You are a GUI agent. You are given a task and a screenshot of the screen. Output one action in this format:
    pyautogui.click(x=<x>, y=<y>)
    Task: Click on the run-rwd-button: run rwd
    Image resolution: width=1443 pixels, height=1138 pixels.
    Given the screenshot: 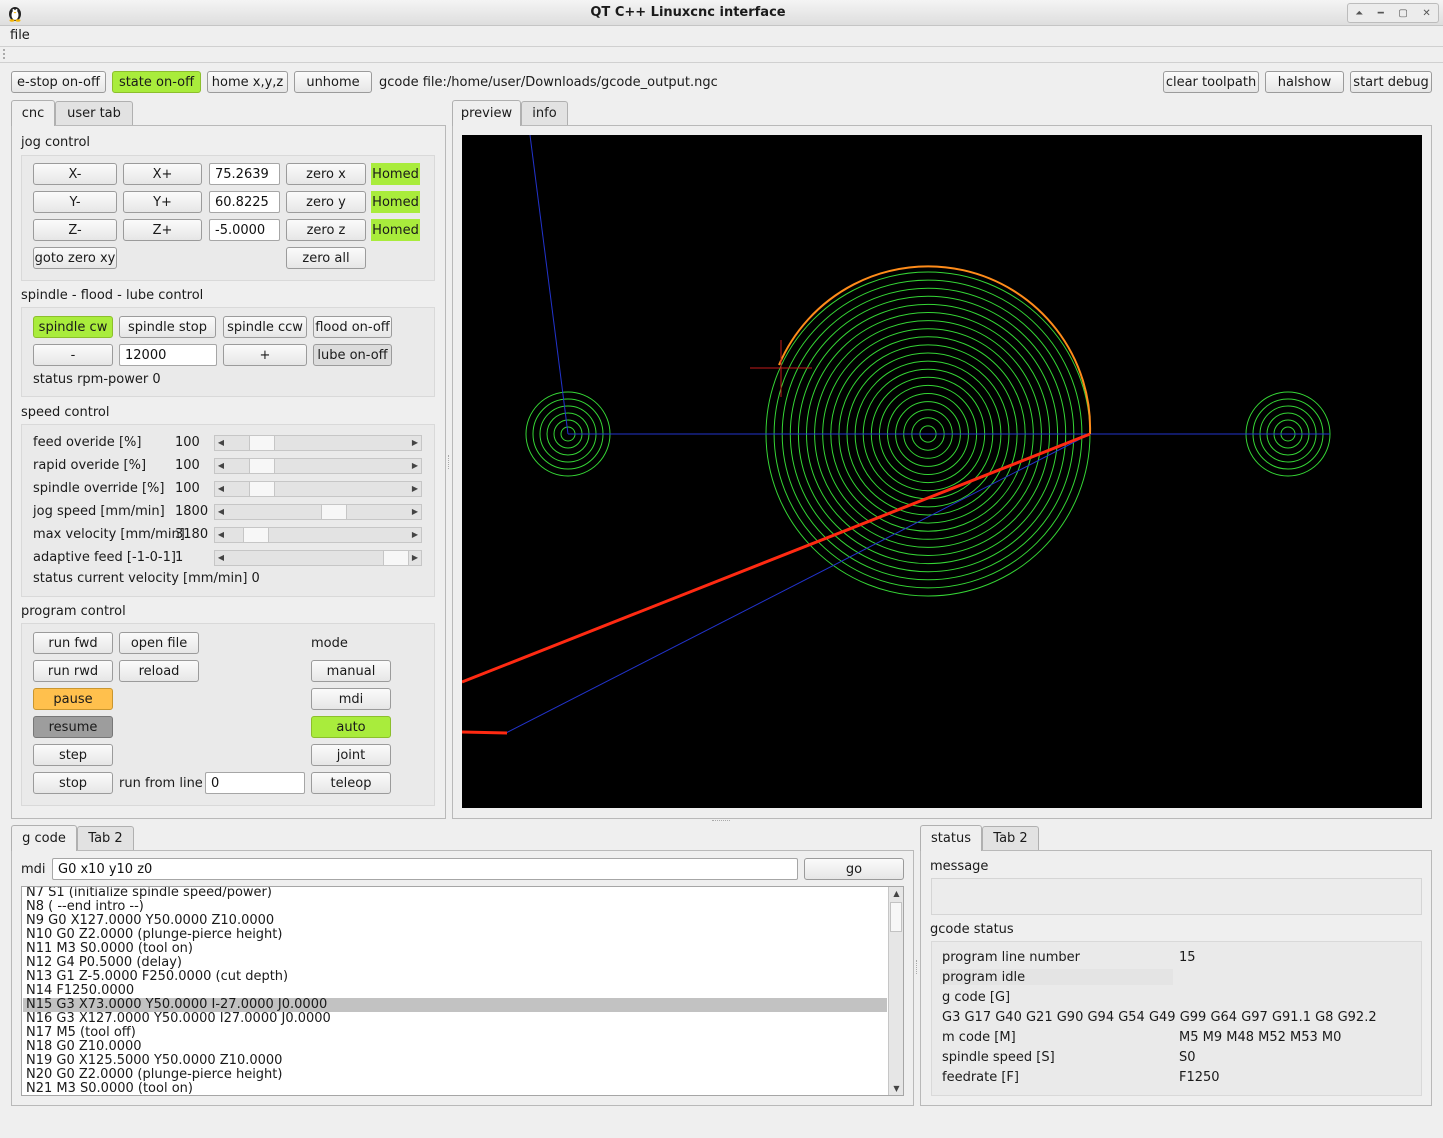 What is the action you would take?
    pyautogui.click(x=73, y=671)
    